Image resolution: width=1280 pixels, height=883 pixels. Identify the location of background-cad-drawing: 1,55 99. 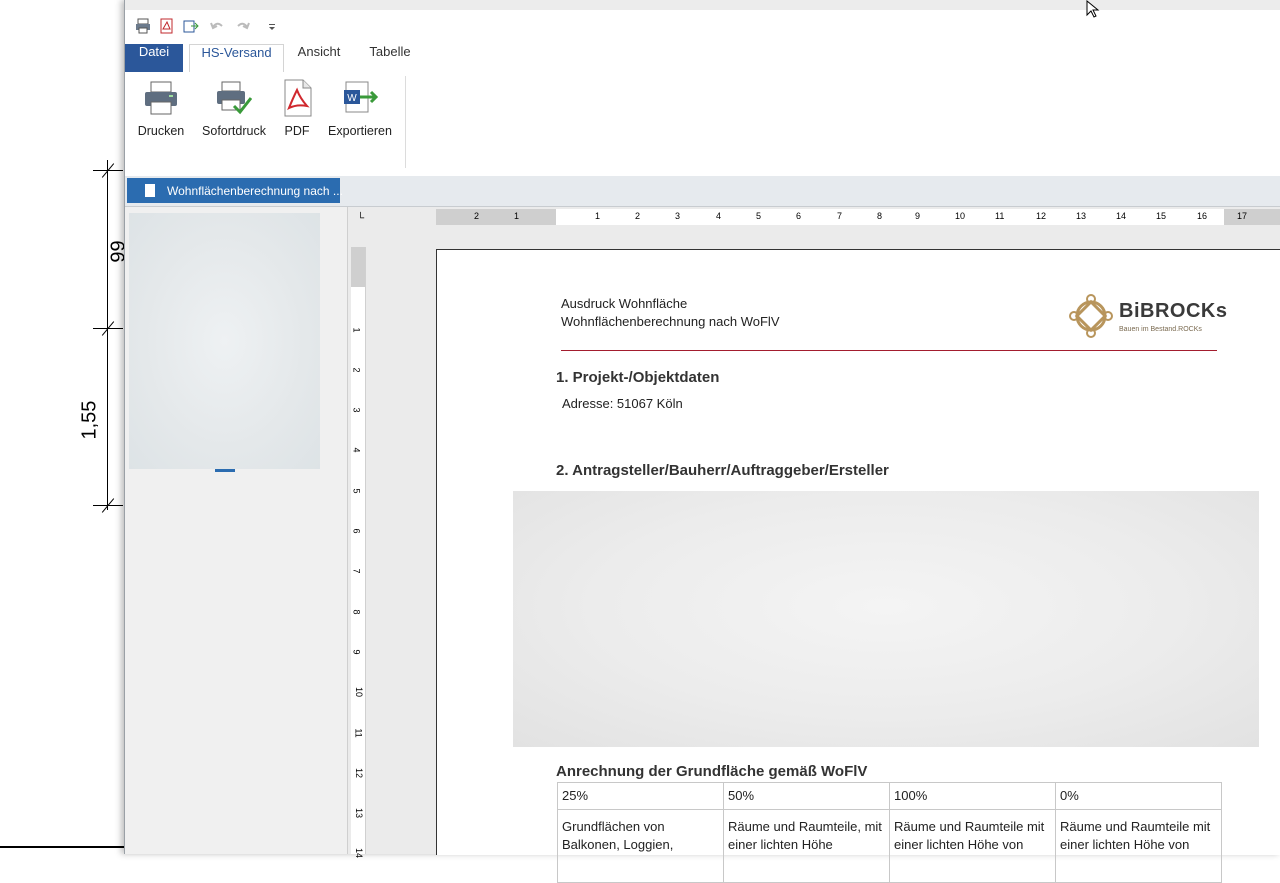
(65, 427).